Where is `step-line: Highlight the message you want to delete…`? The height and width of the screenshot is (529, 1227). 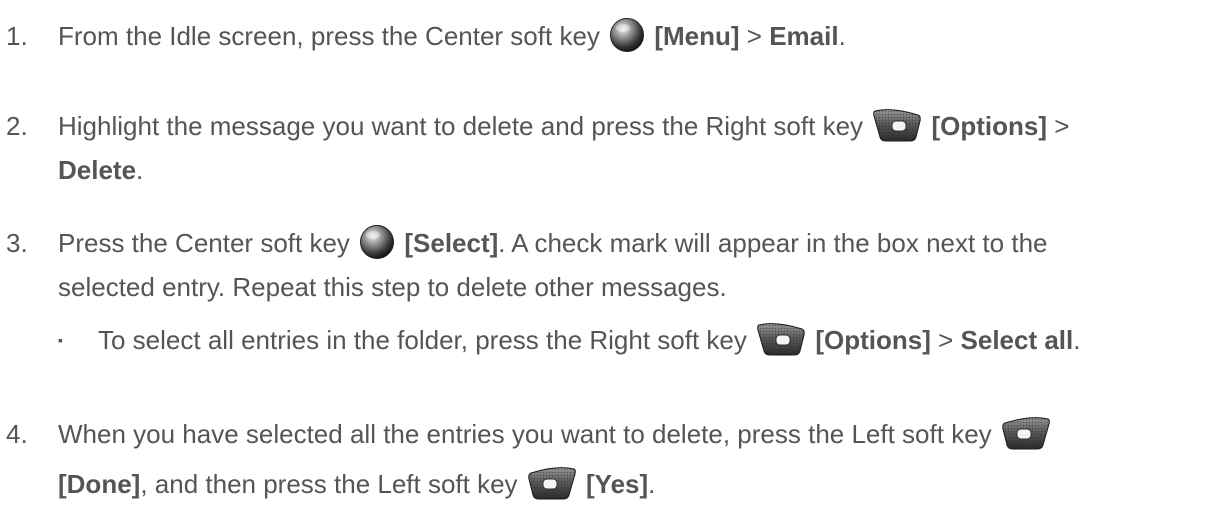
step-line: Highlight the message you want to delete… is located at coordinates (563, 126).